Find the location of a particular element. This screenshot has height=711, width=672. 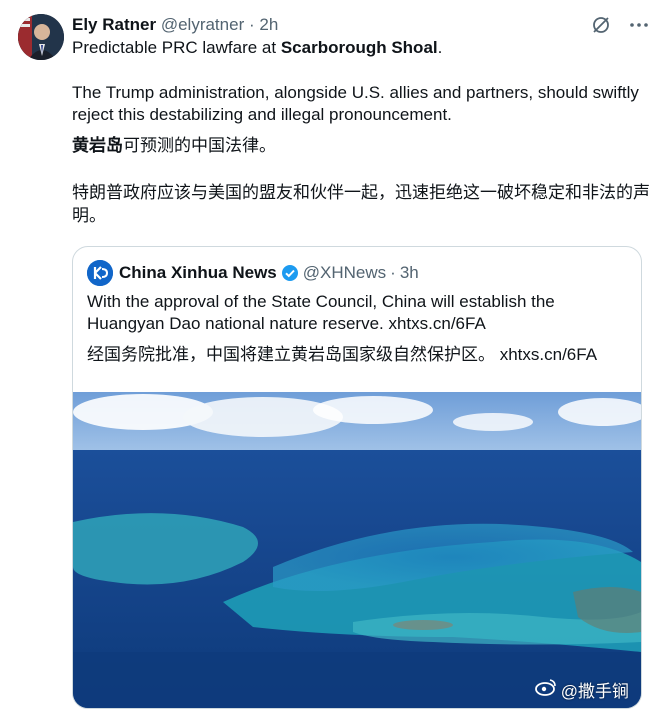

quoted-author-handle: @XHNews is located at coordinates (344, 273).